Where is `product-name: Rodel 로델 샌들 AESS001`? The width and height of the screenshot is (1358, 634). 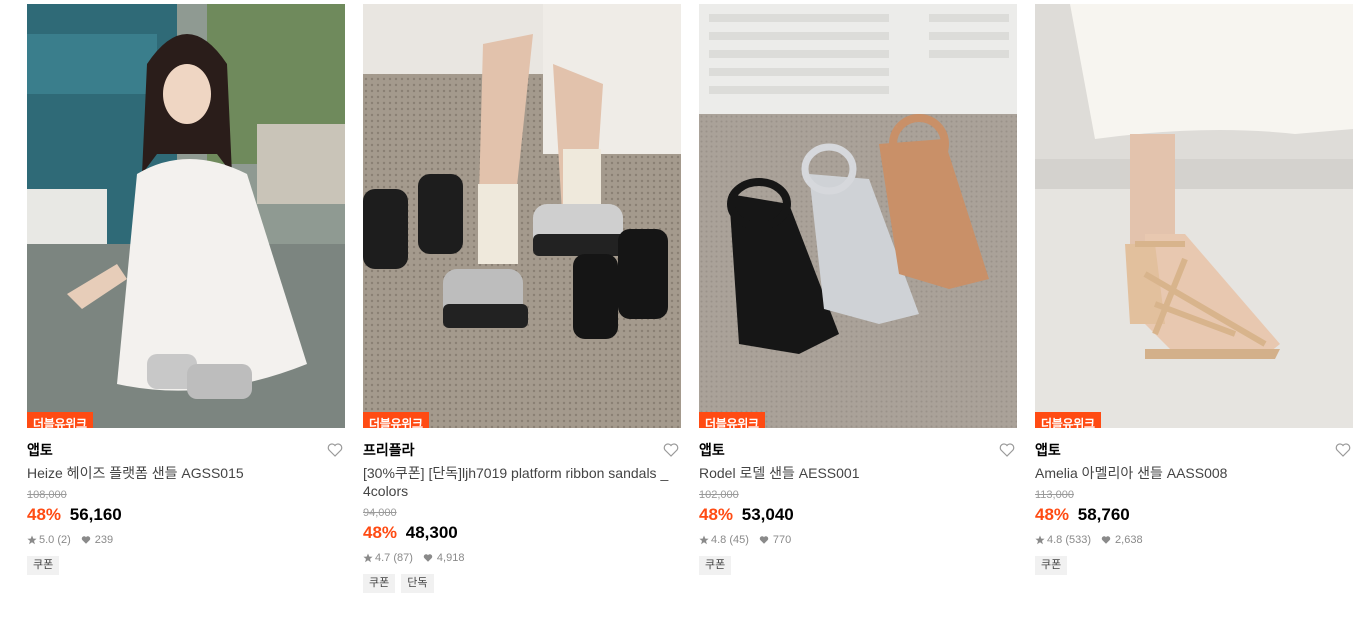
product-name: Rodel 로델 샌들 AESS001 is located at coordinates (854, 473).